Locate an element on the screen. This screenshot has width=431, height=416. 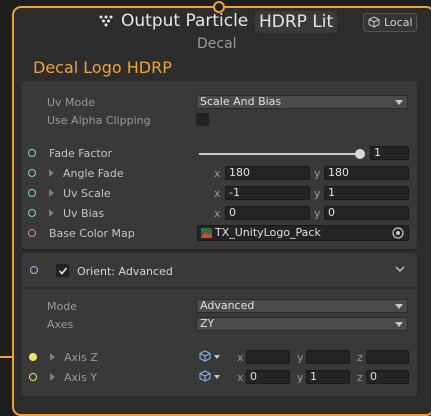
orient-mode-dropdown: Advanced is located at coordinates (302, 306).